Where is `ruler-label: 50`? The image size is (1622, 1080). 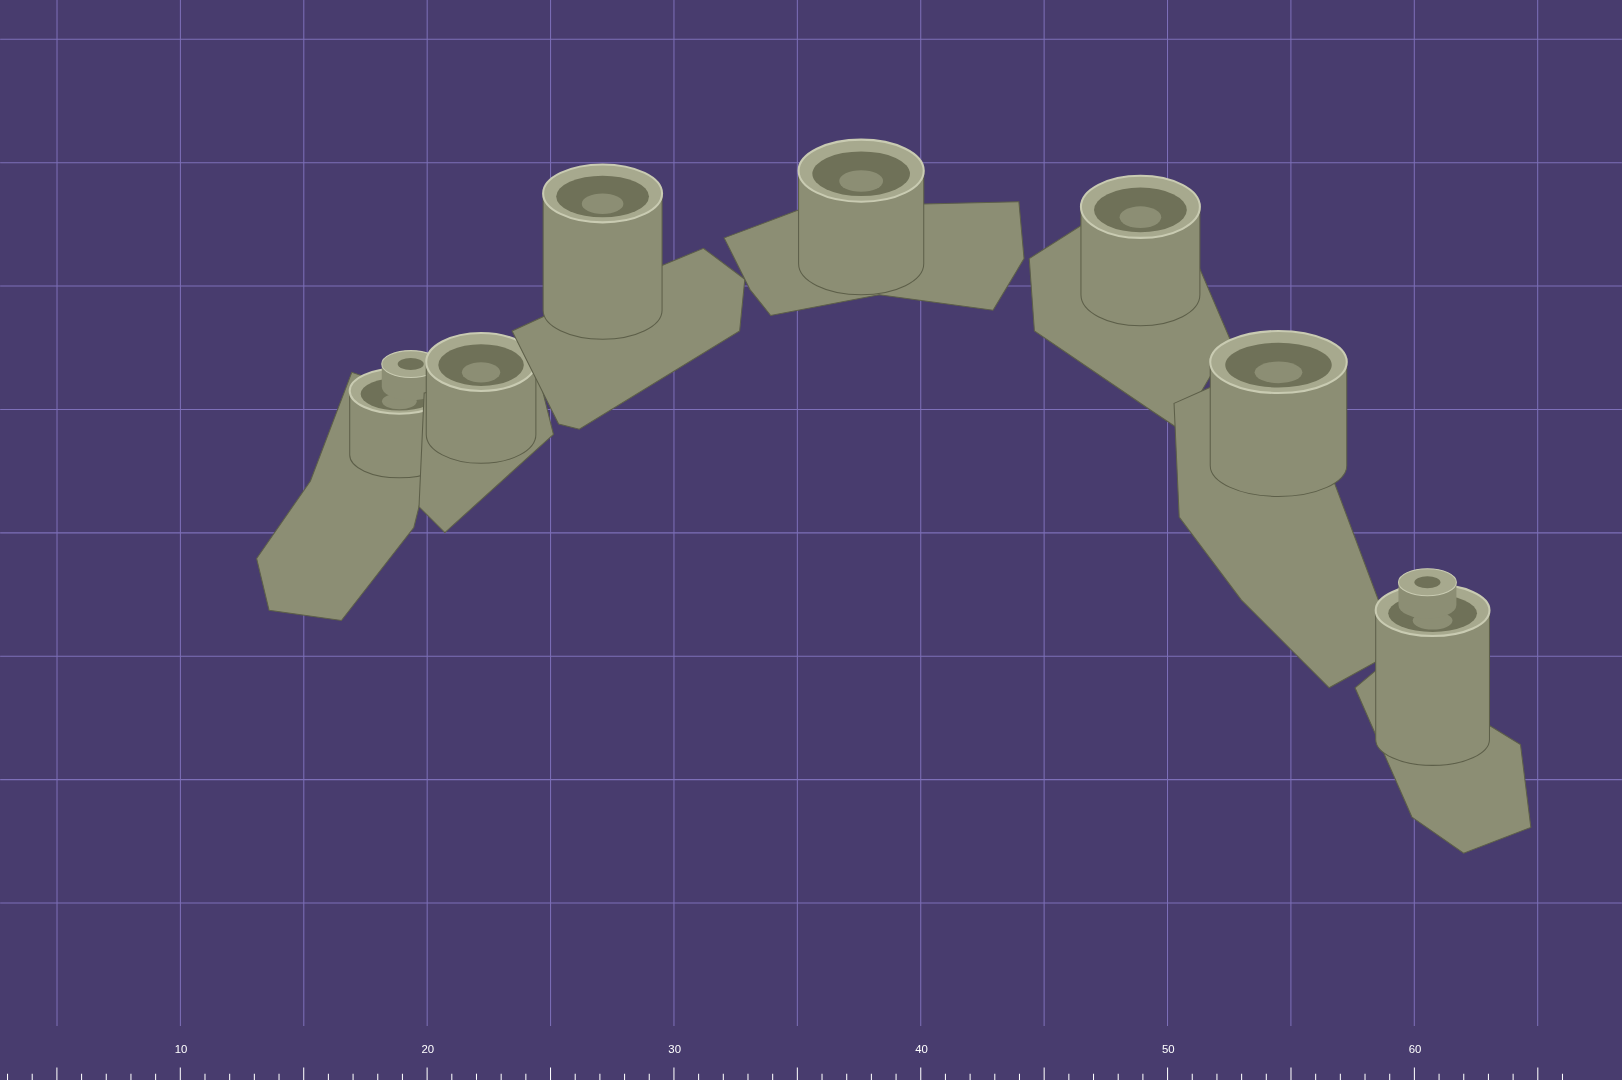 ruler-label: 50 is located at coordinates (1168, 1049).